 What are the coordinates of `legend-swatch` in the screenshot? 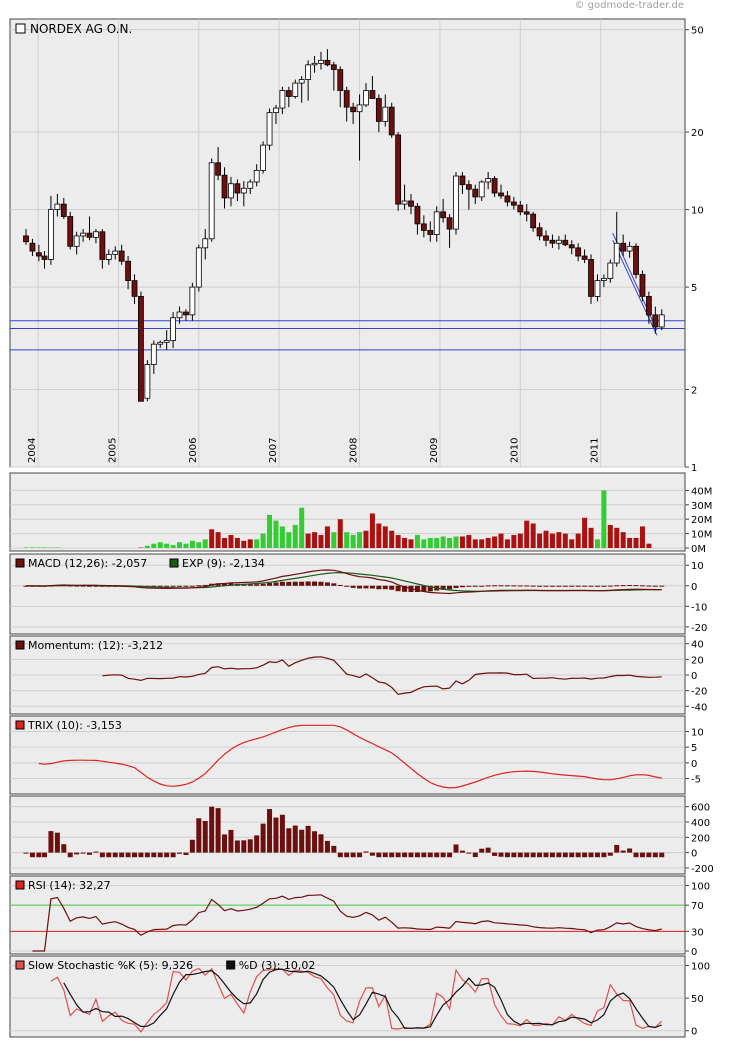 It's located at (174, 563).